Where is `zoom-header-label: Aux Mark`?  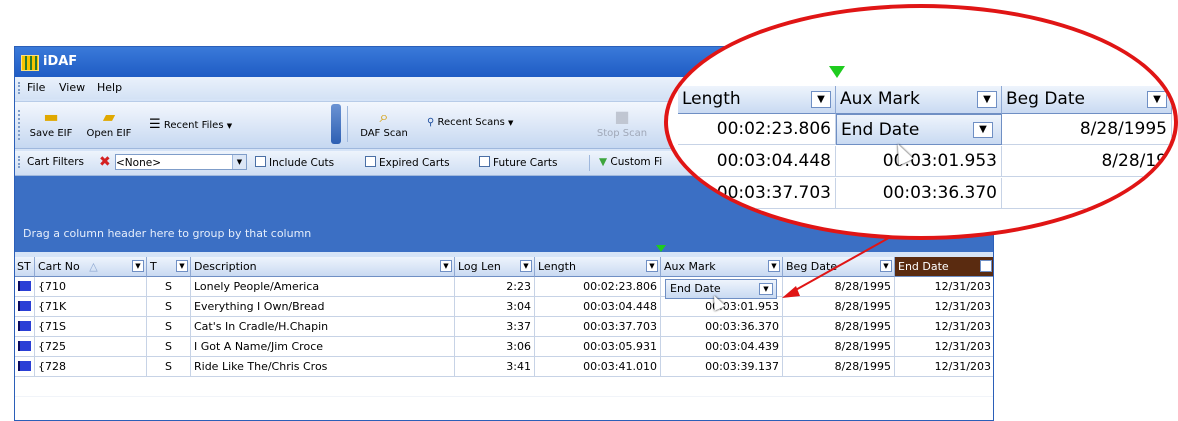 zoom-header-label: Aux Mark is located at coordinates (880, 99).